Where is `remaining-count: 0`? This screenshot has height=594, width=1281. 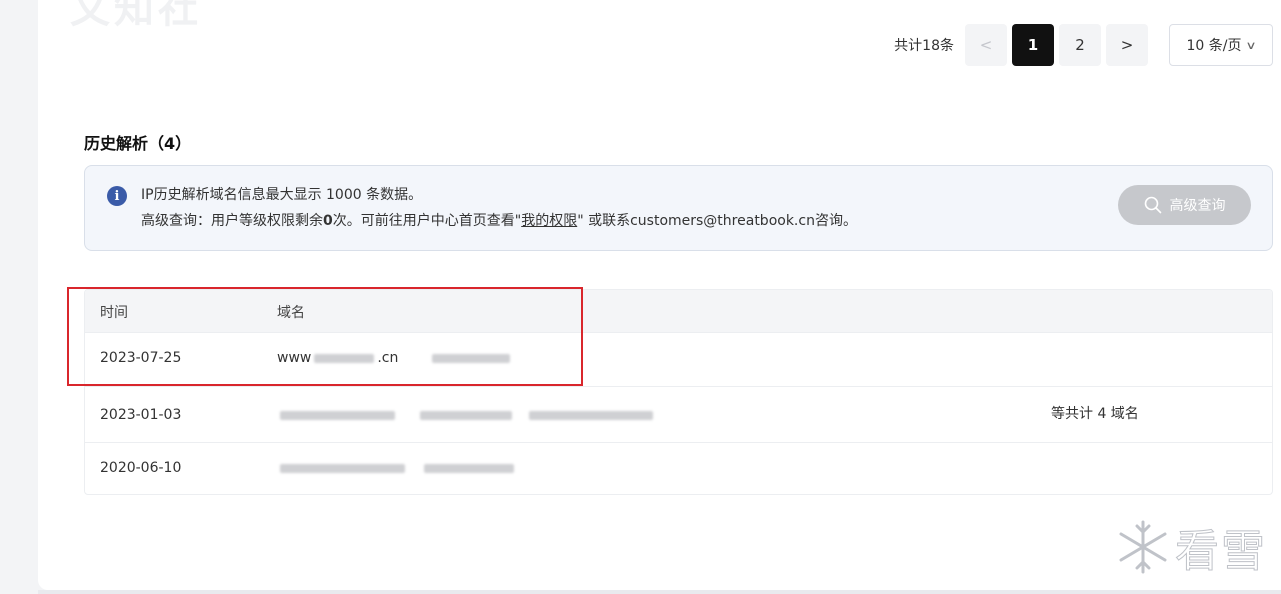 remaining-count: 0 is located at coordinates (328, 221).